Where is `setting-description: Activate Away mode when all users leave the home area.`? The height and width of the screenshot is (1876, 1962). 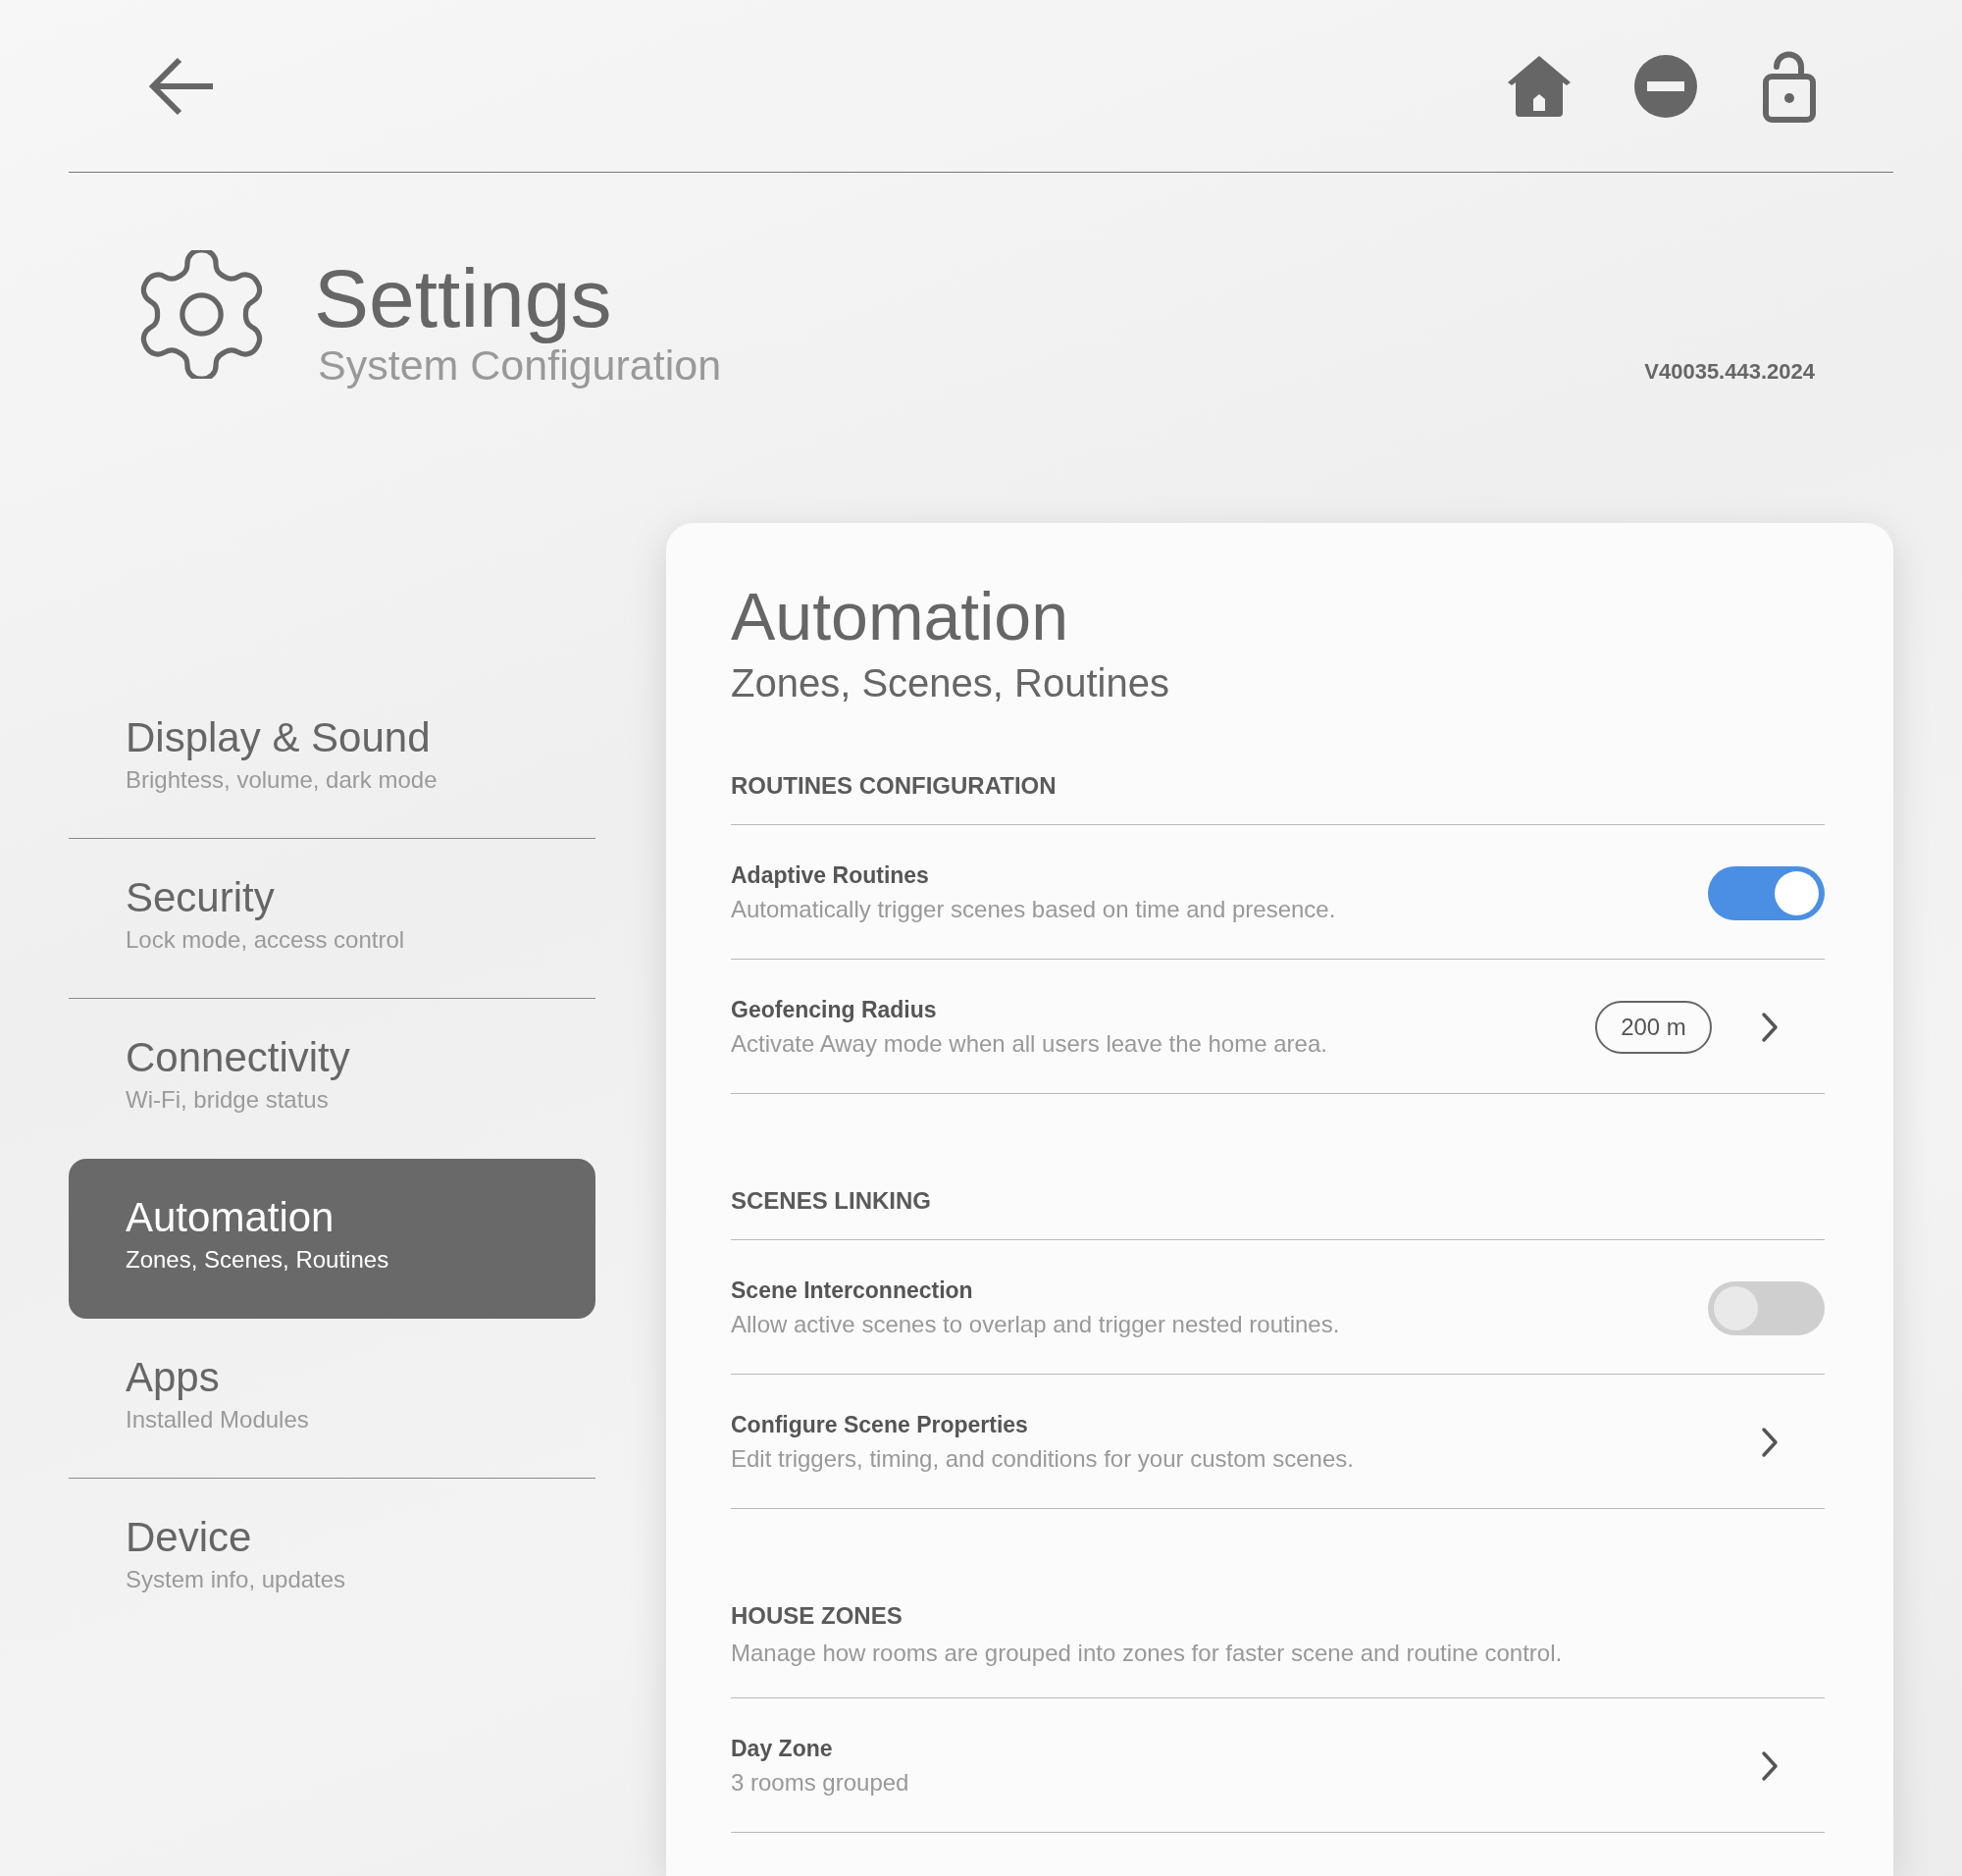 setting-description: Activate Away mode when all users leave the home area. is located at coordinates (1029, 1044).